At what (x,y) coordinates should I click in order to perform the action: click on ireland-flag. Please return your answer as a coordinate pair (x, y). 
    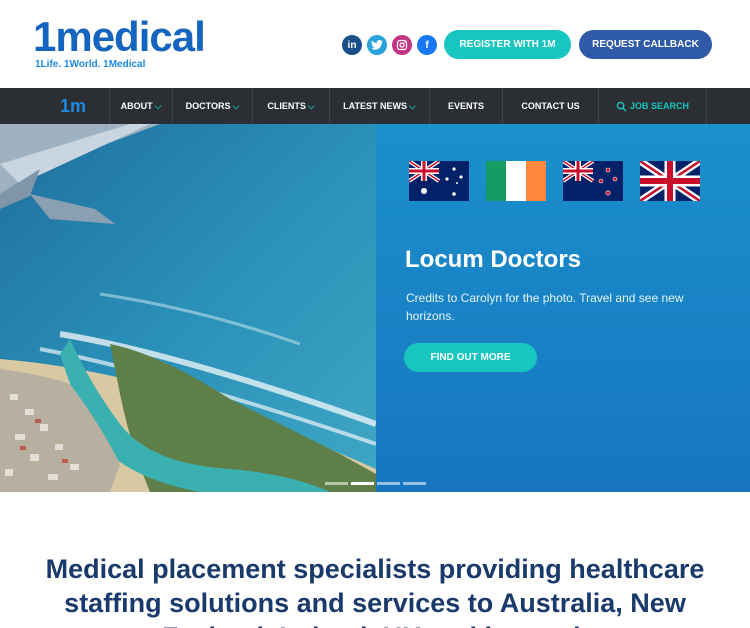
    Looking at the image, I should click on (516, 181).